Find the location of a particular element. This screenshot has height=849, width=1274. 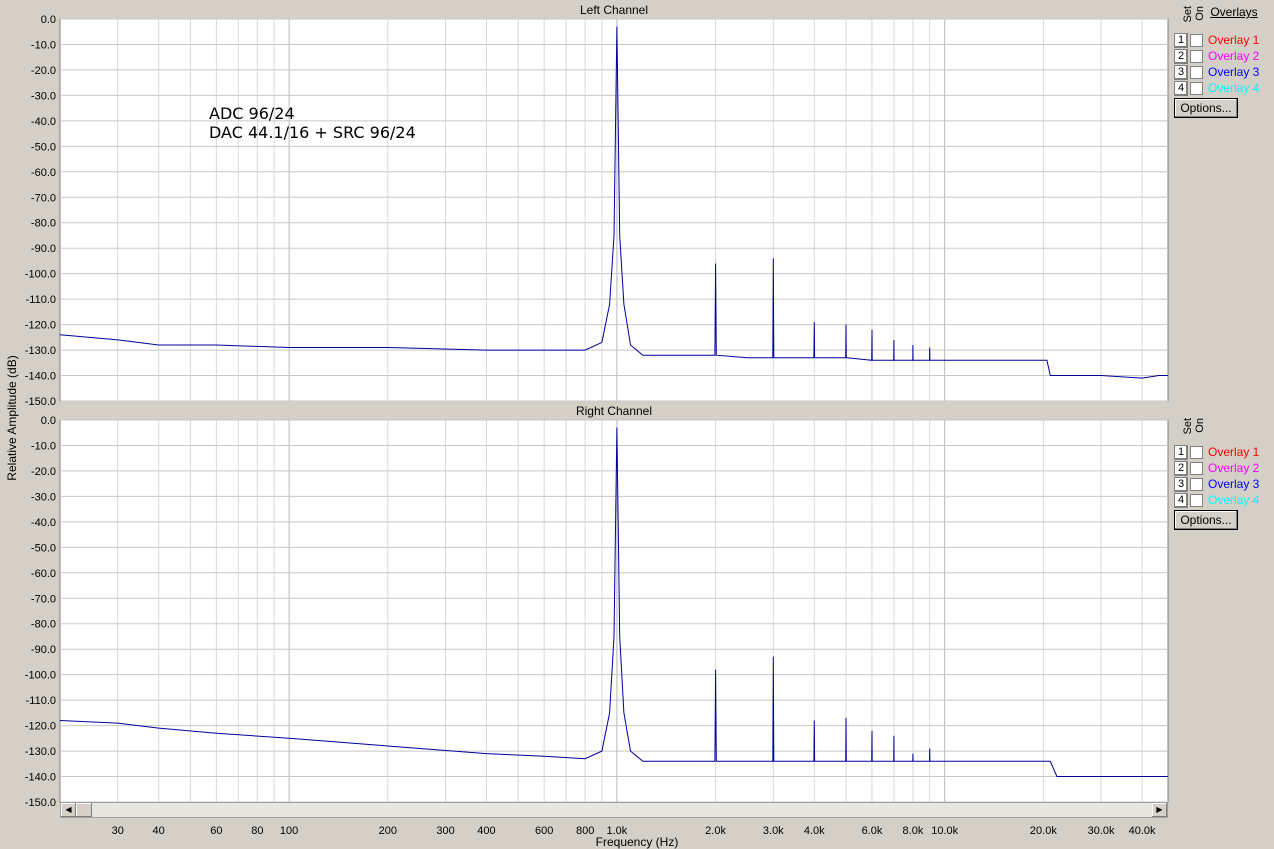

x-tick-label: 30 is located at coordinates (118, 831).